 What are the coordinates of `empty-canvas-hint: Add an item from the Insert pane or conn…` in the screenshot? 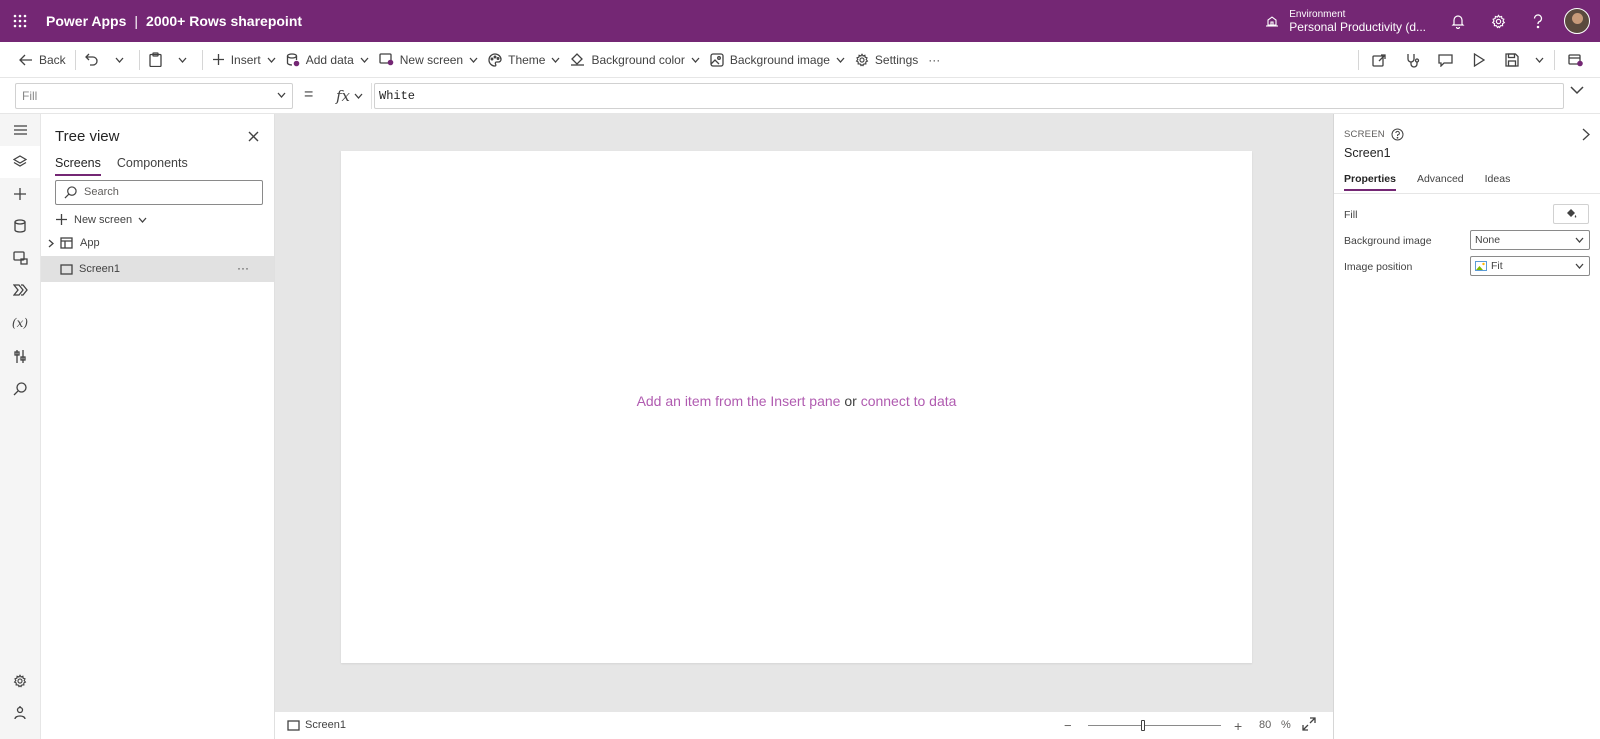 It's located at (796, 401).